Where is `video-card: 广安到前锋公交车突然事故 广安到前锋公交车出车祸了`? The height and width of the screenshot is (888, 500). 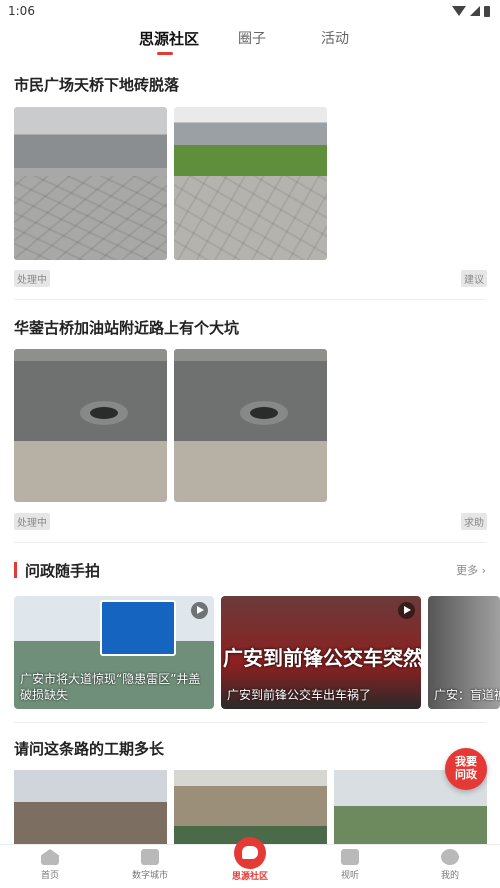
video-card: 广安到前锋公交车突然事故 广安到前锋公交车出车祸了 is located at coordinates (321, 652).